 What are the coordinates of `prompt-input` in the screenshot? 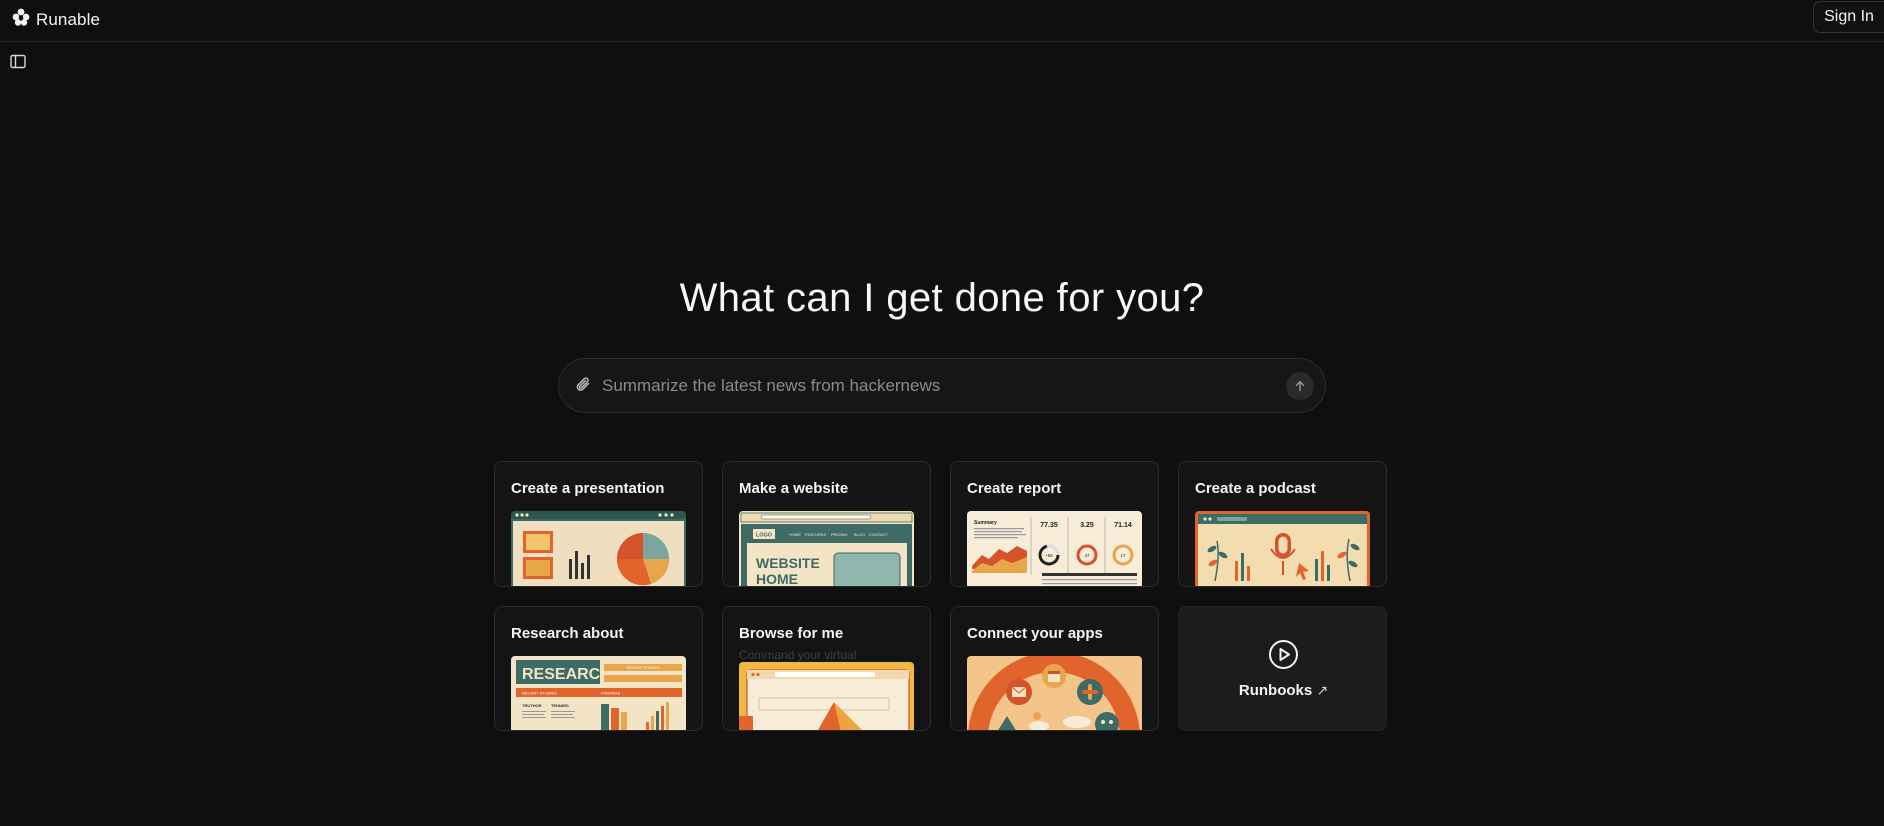 It's located at (922, 385).